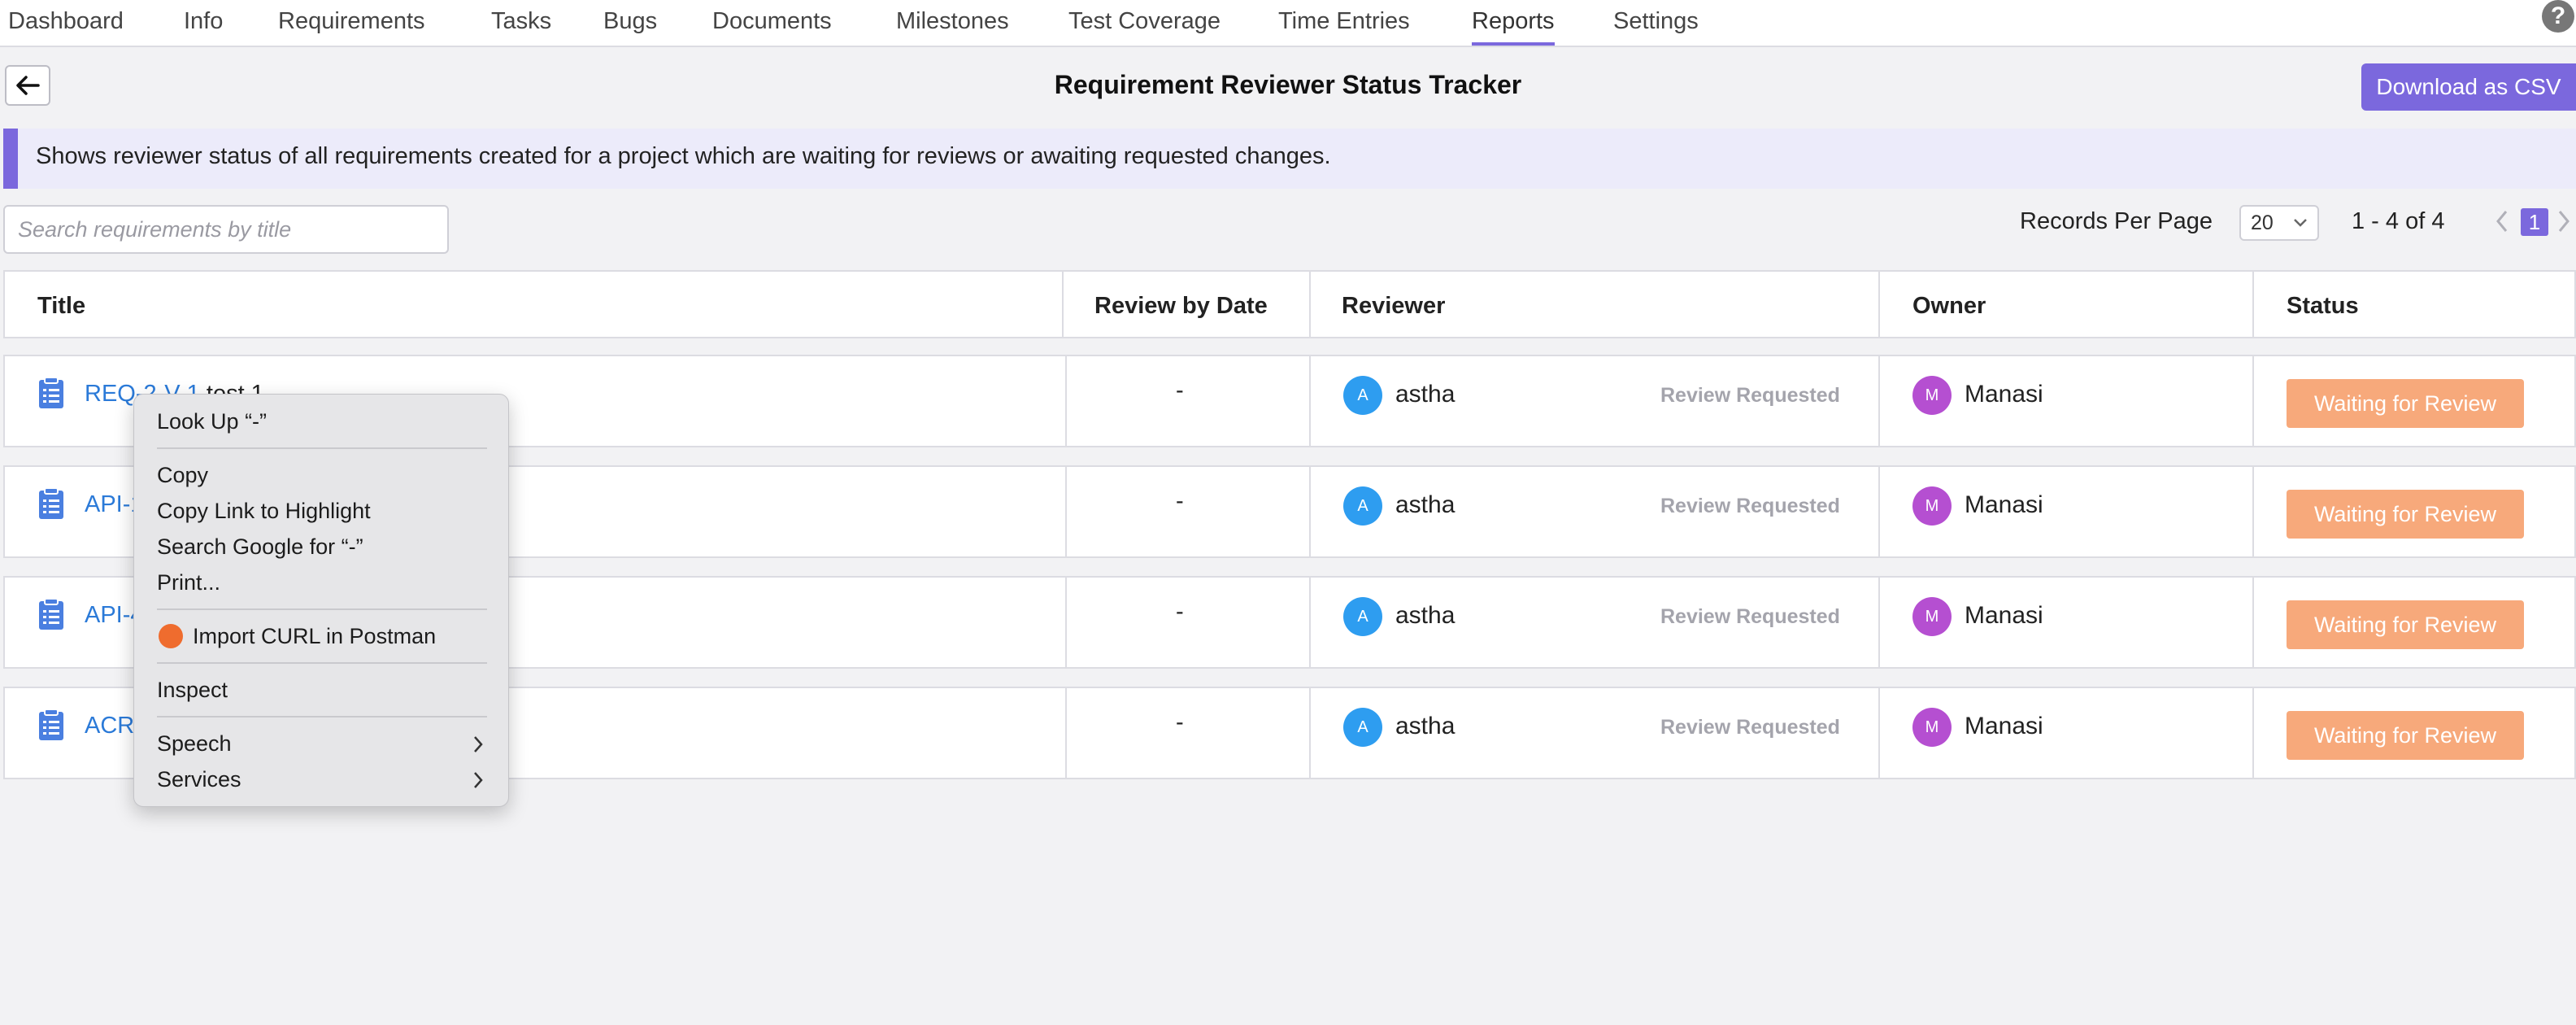 The height and width of the screenshot is (1025, 2576). I want to click on menu-item-copy: Copy, so click(183, 475).